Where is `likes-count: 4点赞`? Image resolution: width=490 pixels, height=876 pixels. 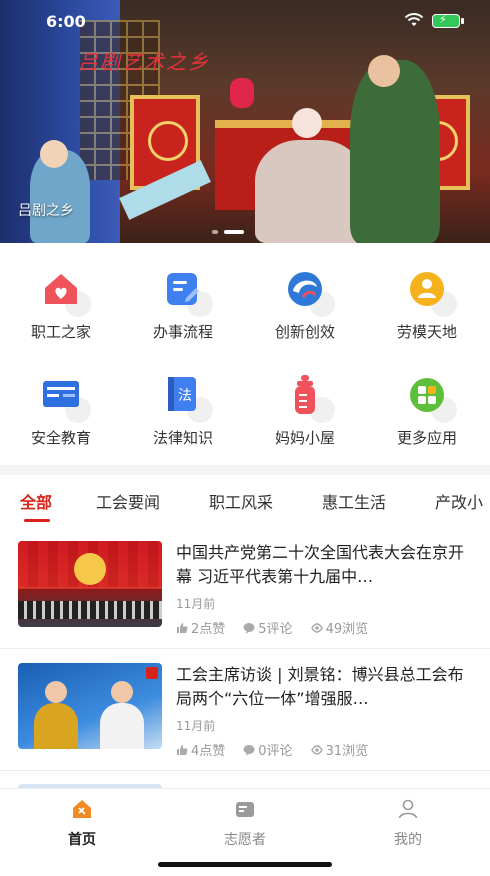
likes-count: 4点赞 is located at coordinates (208, 751).